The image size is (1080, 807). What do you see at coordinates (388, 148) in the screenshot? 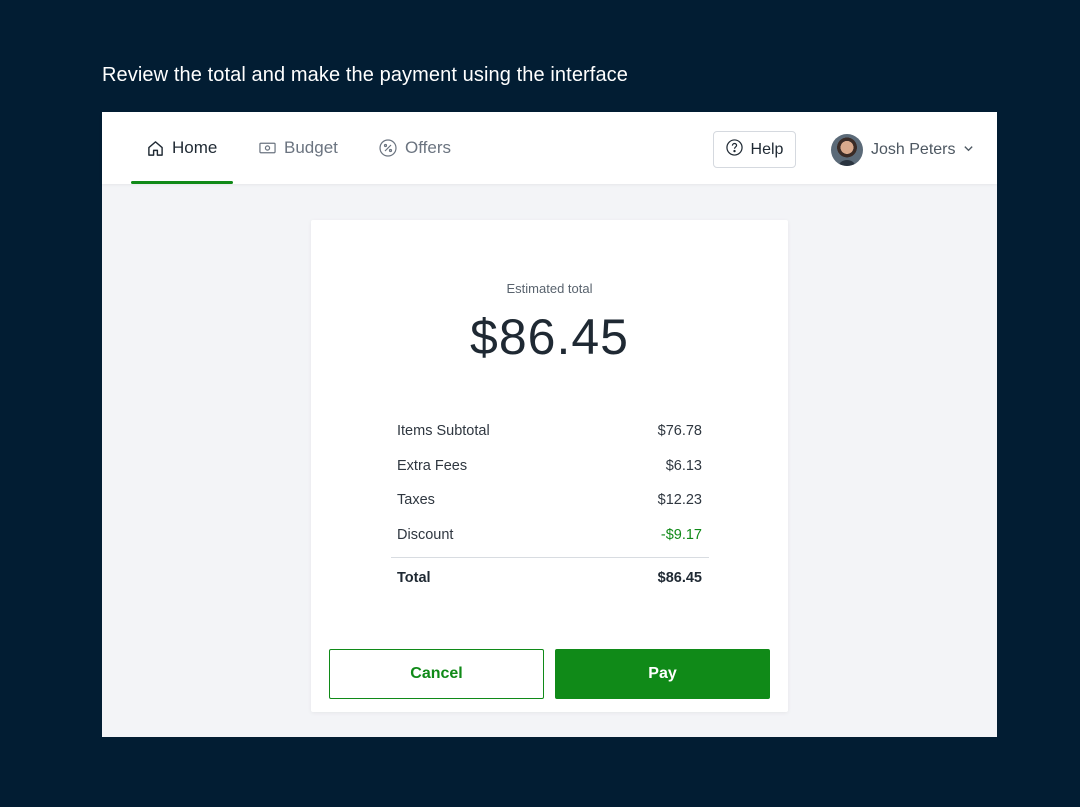
I see `percent-icon` at bounding box center [388, 148].